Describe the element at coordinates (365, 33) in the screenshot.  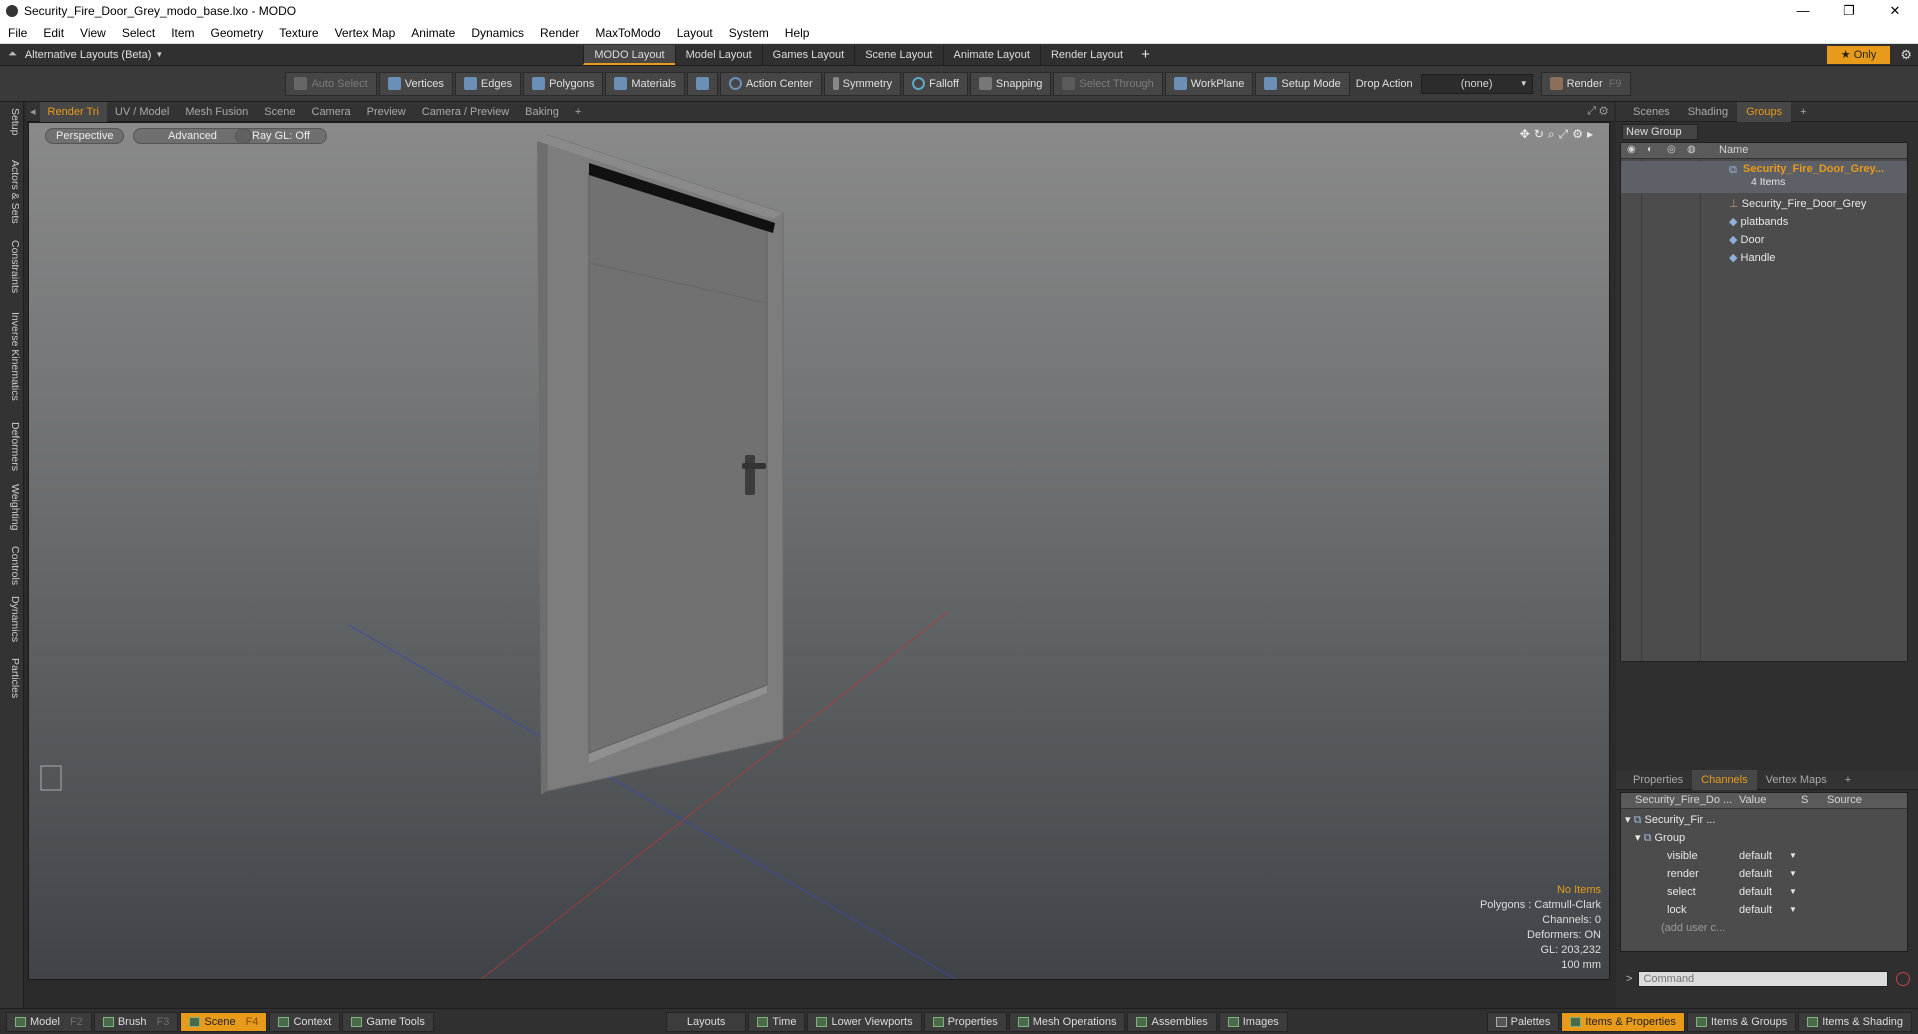
I see `menu-vertex-map: Vertex Map` at that location.